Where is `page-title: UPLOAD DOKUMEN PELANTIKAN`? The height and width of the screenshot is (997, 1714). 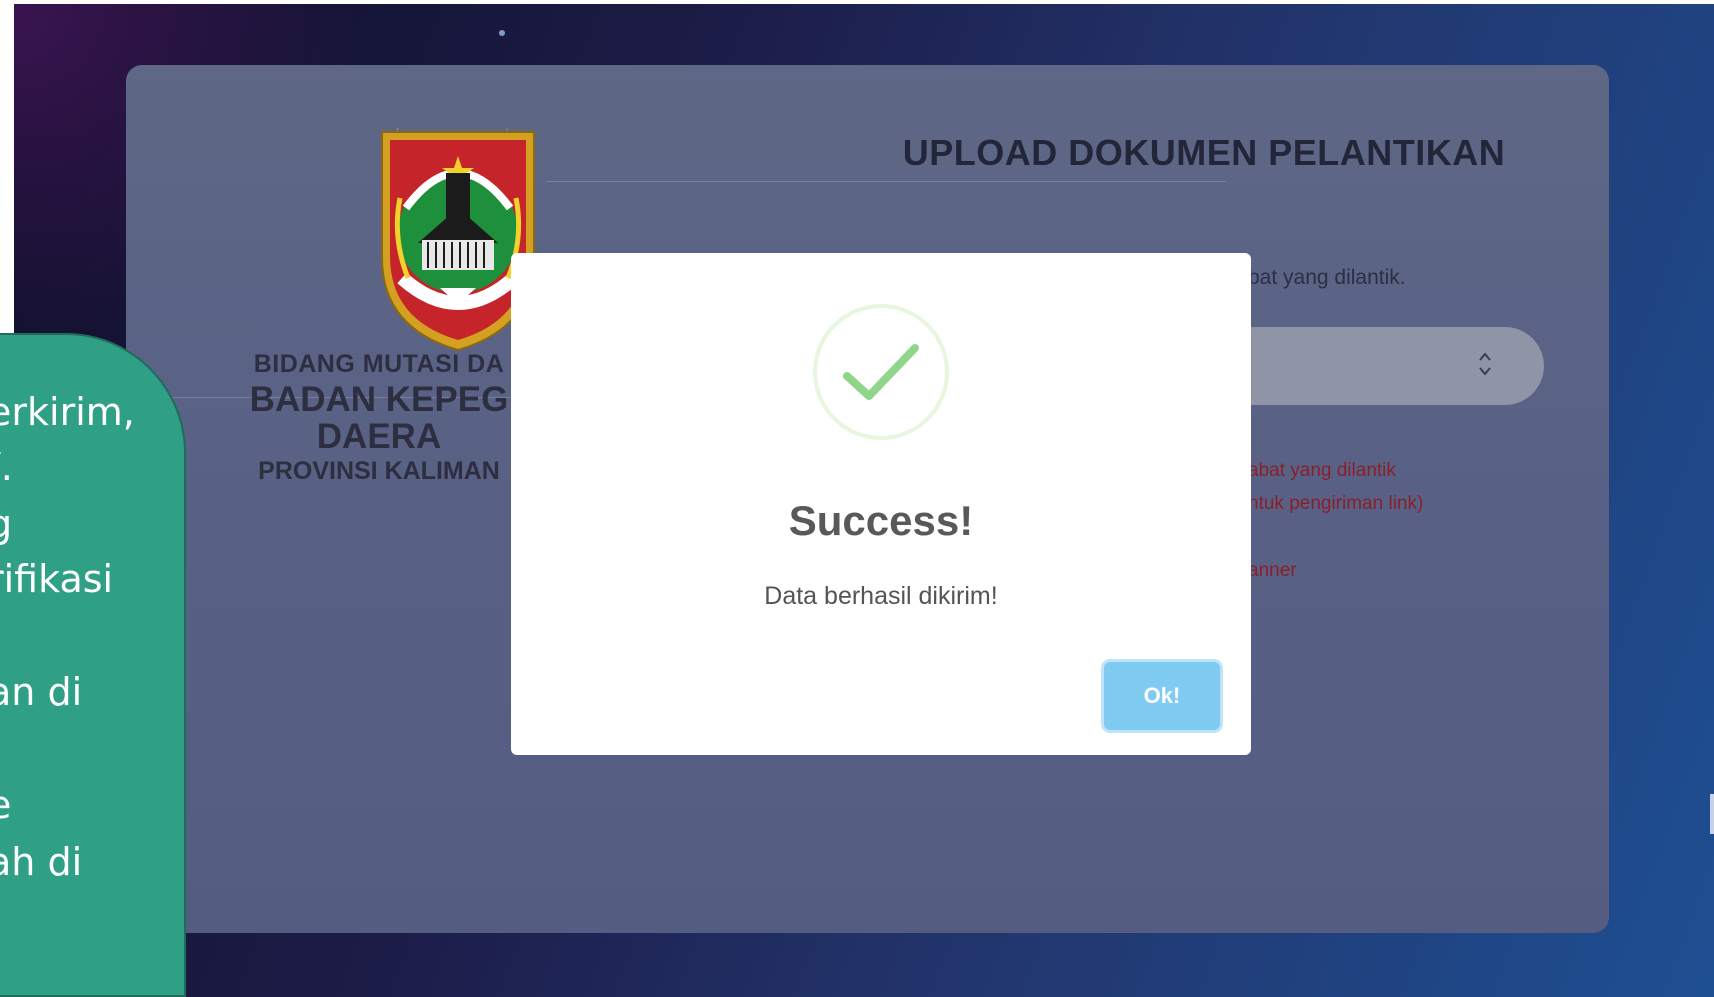 page-title: UPLOAD DOKUMEN PELANTIKAN is located at coordinates (1204, 152).